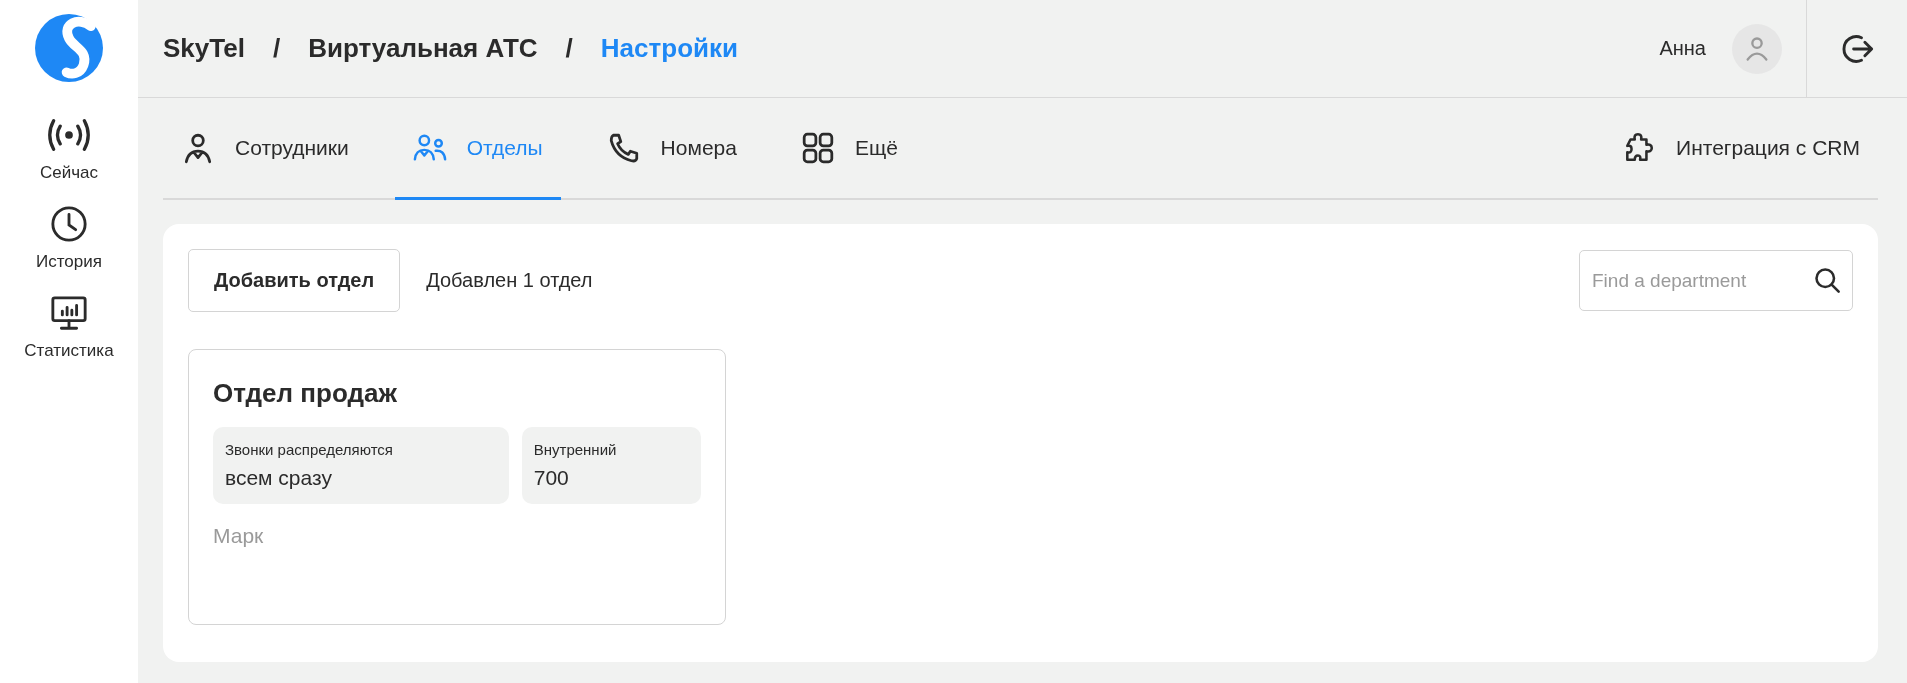  I want to click on breadcrumb-link: Виртуальная АТС, so click(423, 48).